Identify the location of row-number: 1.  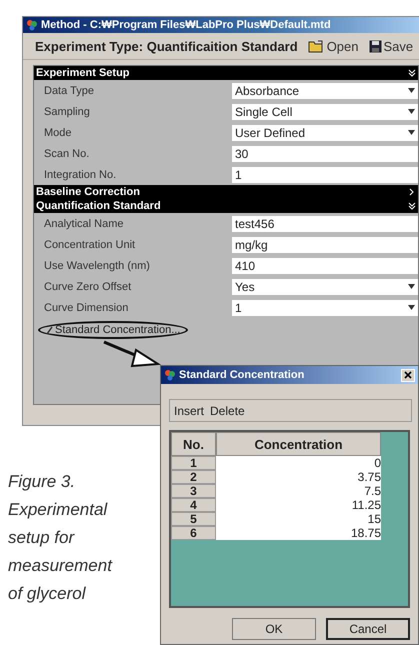
(193, 463).